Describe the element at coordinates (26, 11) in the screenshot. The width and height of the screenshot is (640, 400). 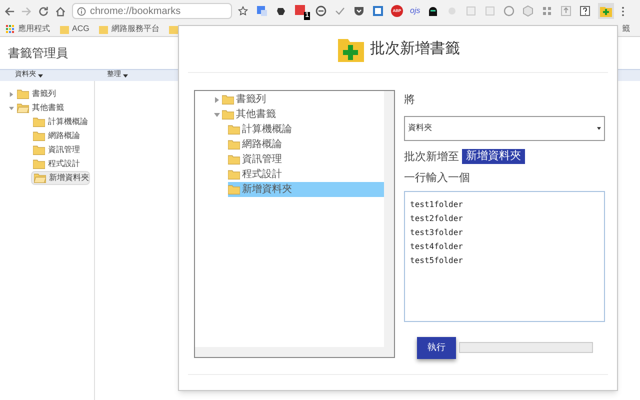
I see `forward-icon` at that location.